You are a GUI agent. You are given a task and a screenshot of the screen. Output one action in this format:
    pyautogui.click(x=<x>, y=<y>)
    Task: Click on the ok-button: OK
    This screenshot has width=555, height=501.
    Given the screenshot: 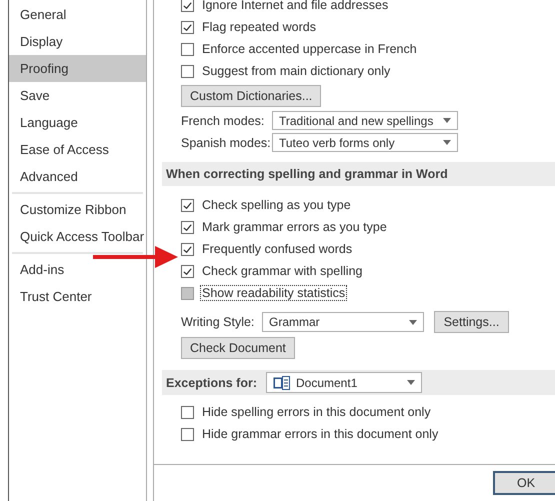 What is the action you would take?
    pyautogui.click(x=524, y=483)
    